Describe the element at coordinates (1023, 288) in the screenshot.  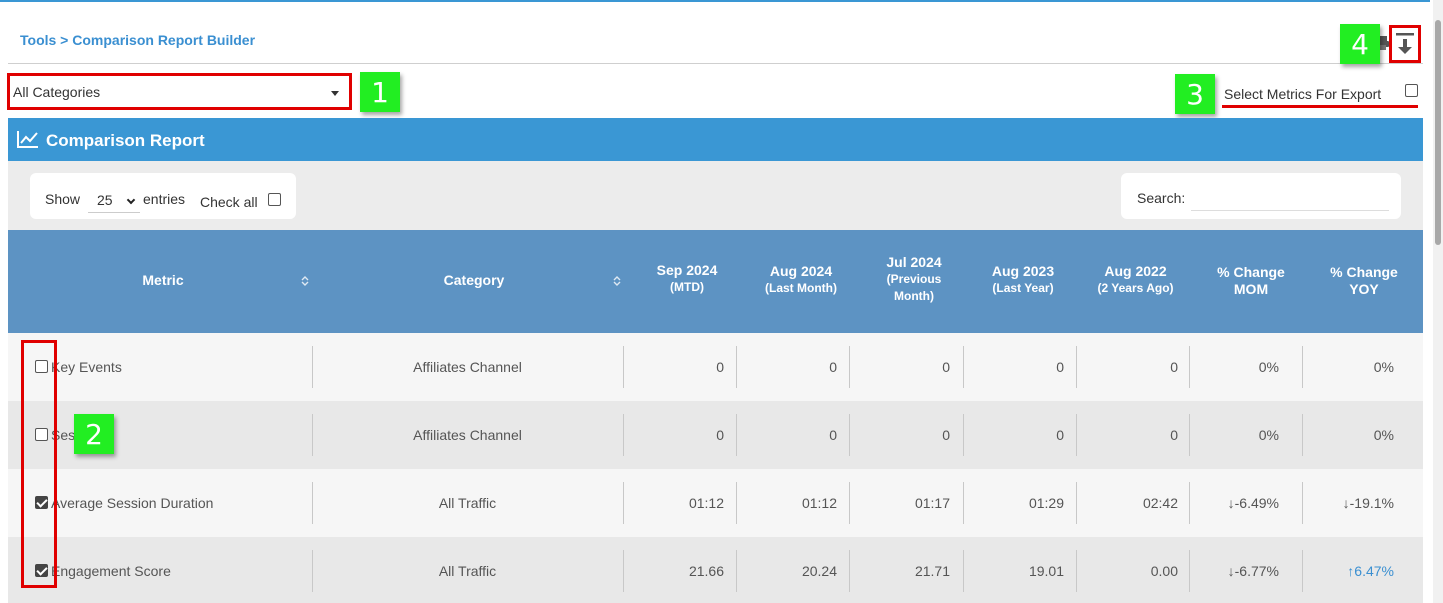
I see `header-aug-2023-sub: (Last Year)` at that location.